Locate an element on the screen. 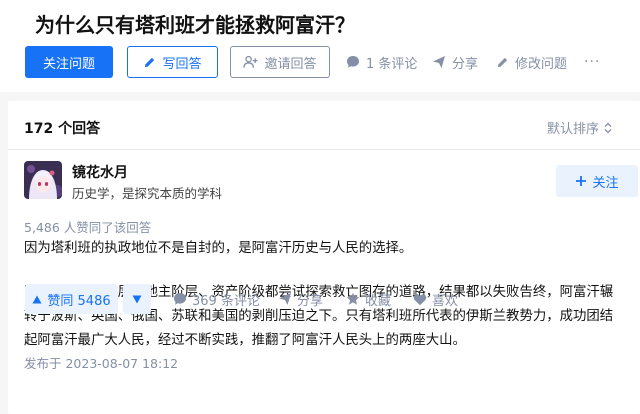  answer-count: 172 个回答 is located at coordinates (62, 129).